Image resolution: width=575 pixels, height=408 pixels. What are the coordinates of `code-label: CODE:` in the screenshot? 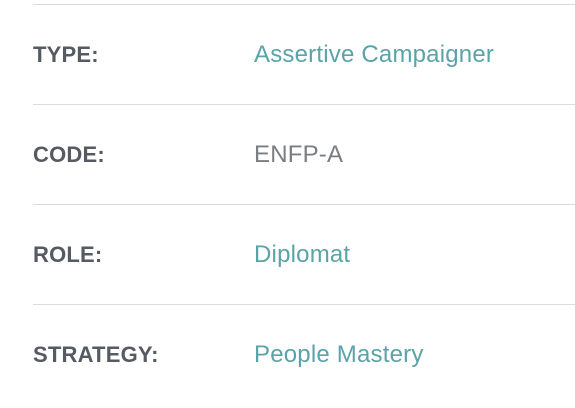 It's located at (69, 154).